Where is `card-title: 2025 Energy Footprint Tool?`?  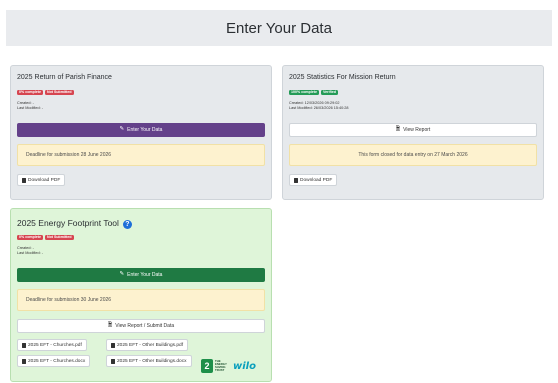 card-title: 2025 Energy Footprint Tool? is located at coordinates (74, 223).